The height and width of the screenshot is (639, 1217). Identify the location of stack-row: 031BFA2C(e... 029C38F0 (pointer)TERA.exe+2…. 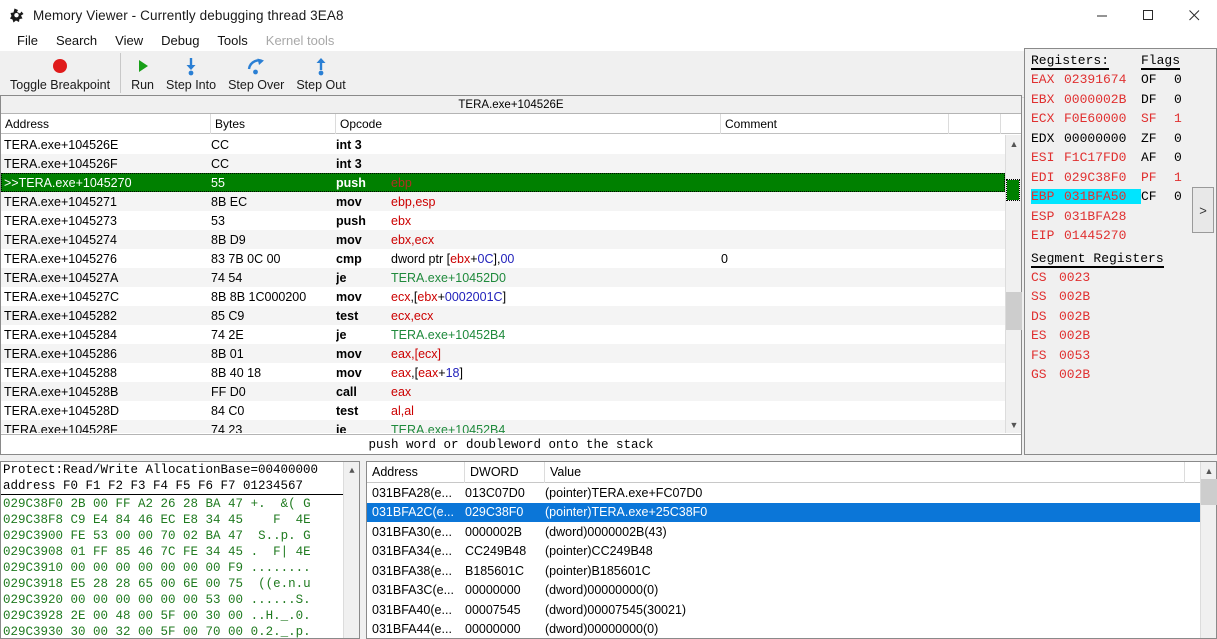
(791, 512).